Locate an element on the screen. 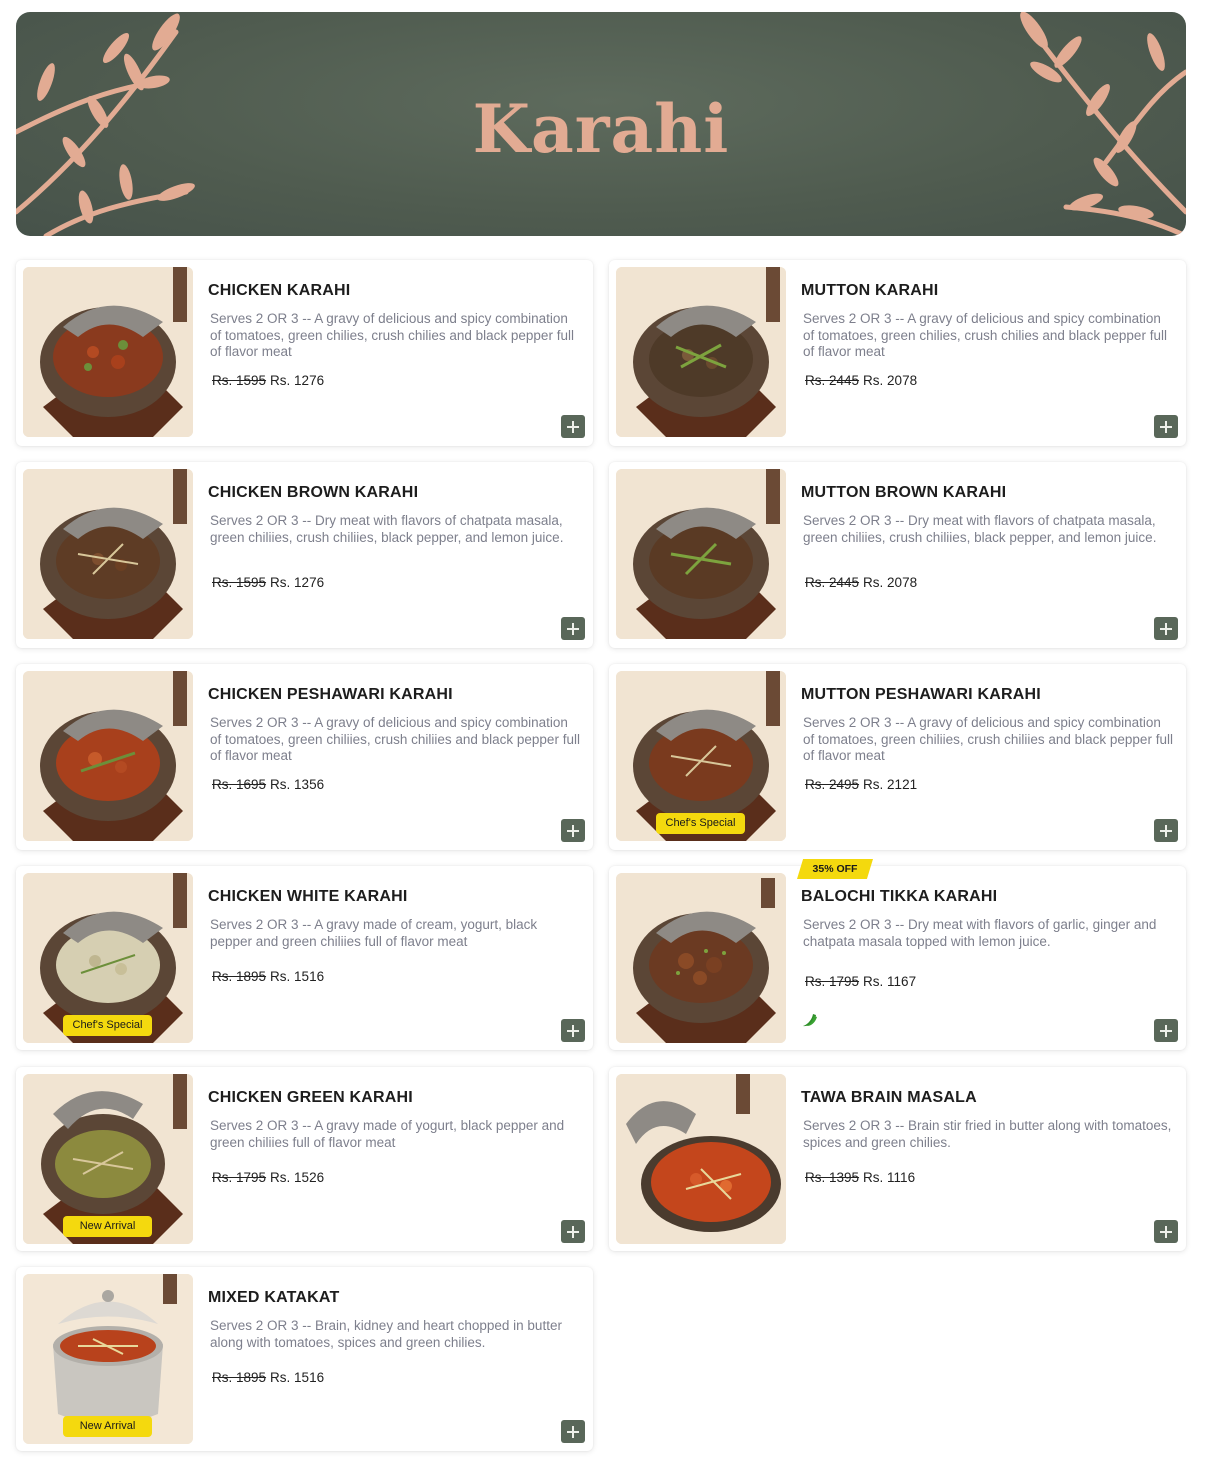  item-price: Rs. 1795 Rs. 1526 is located at coordinates (268, 1177).